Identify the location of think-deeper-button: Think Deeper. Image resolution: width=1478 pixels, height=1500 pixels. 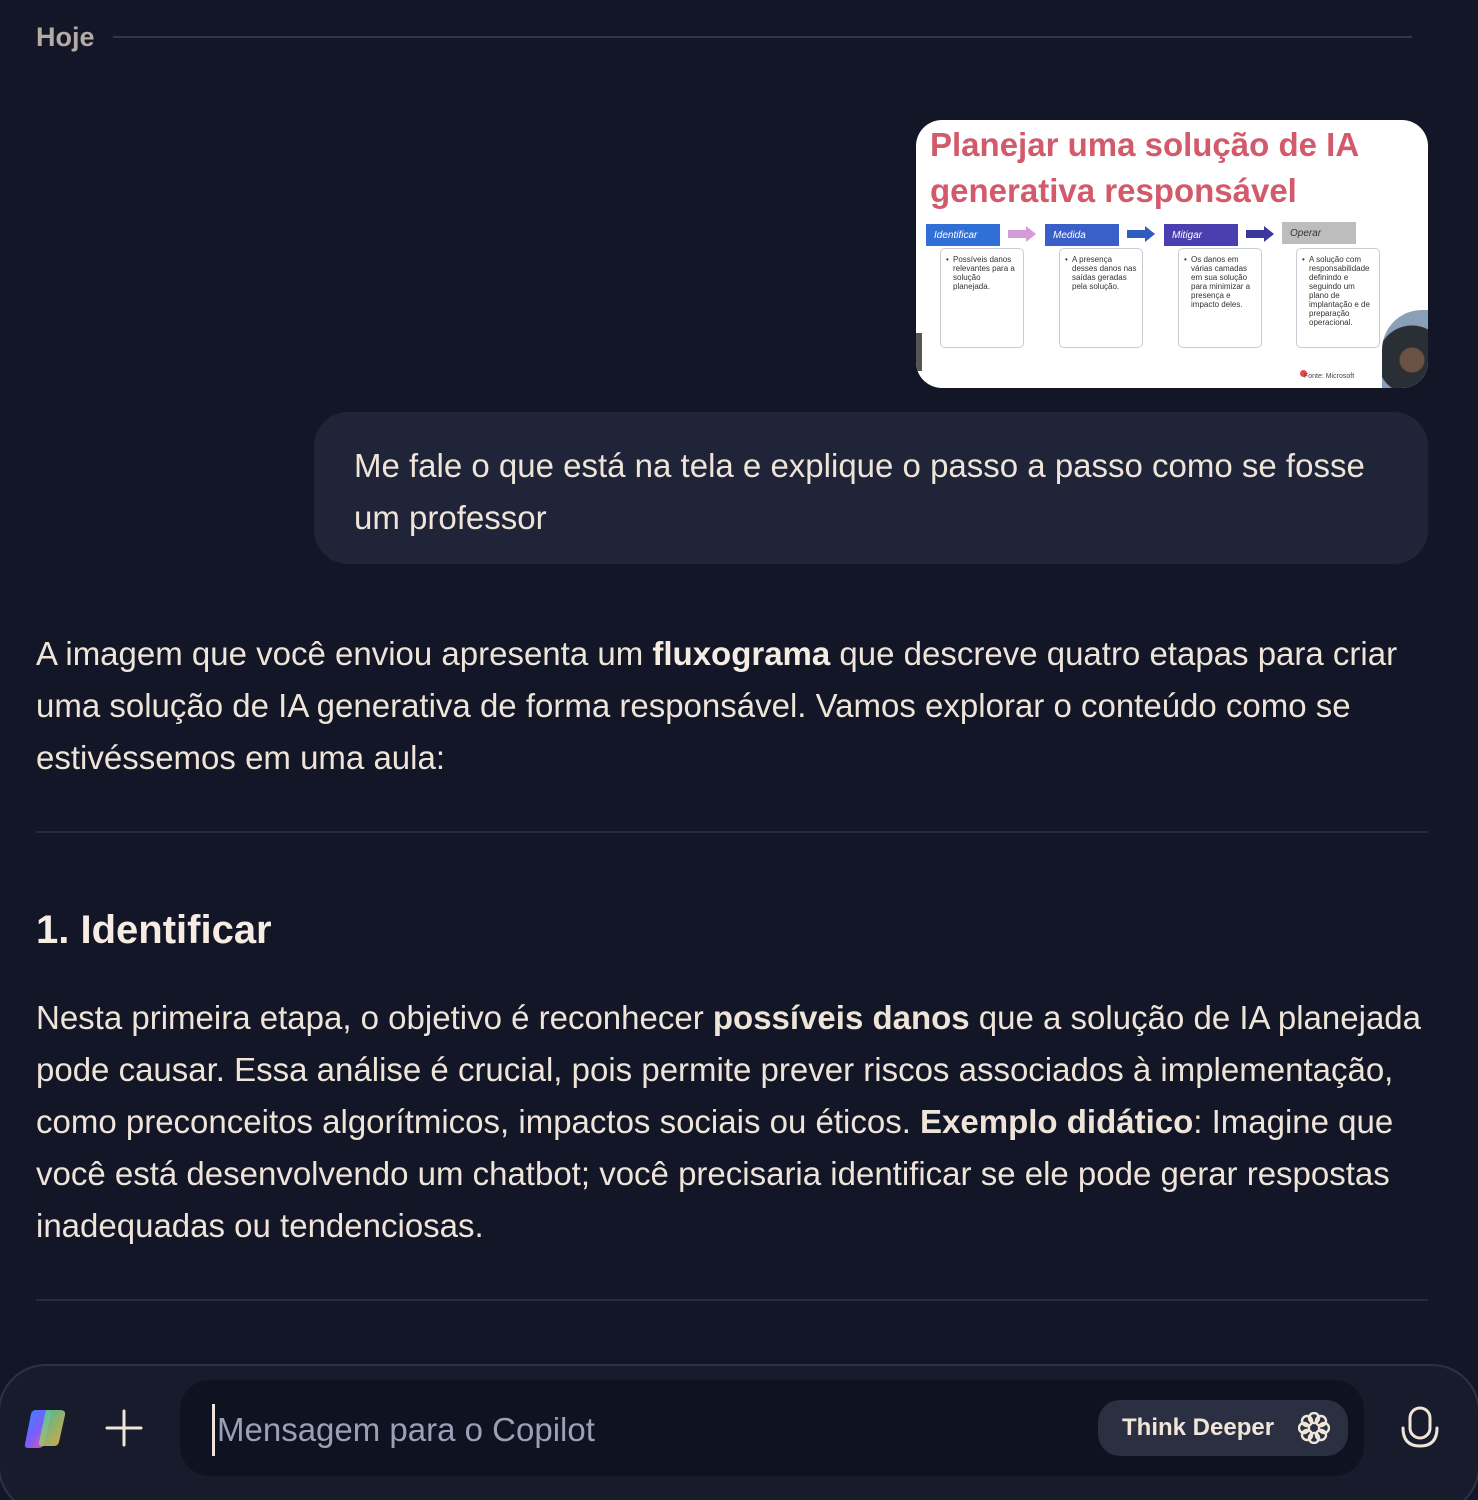
(1223, 1428).